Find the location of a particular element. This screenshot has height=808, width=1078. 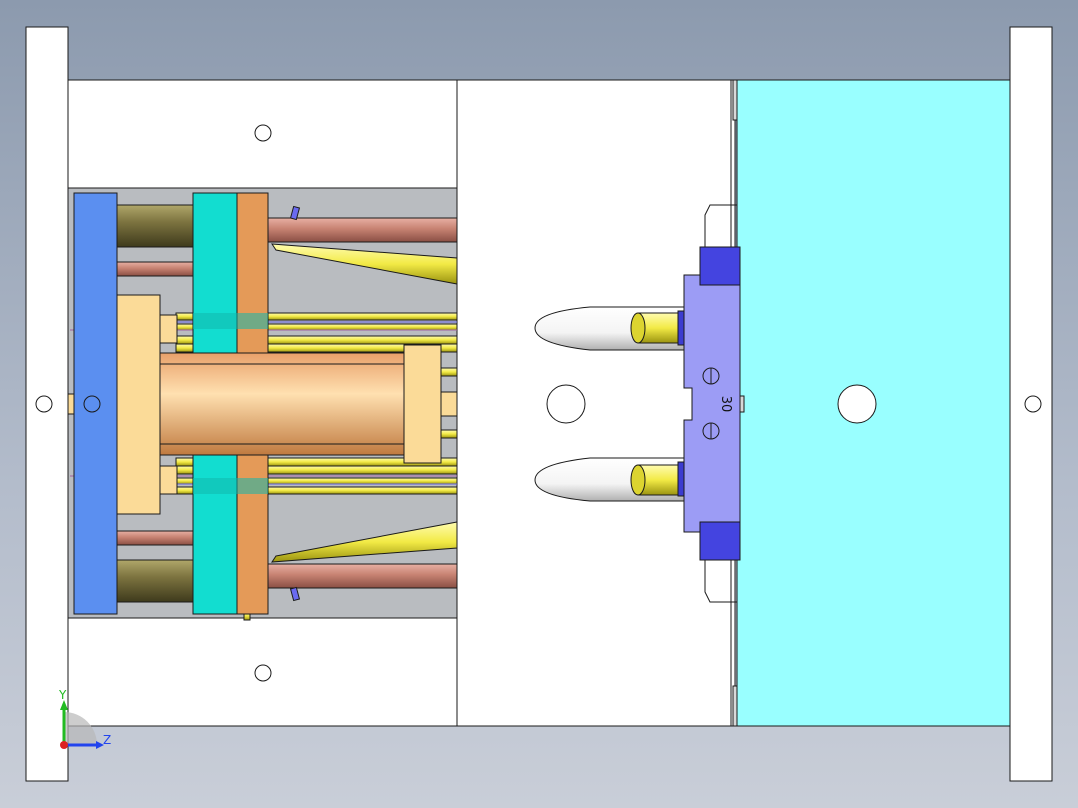

axis-y-label: Y is located at coordinates (62, 695).